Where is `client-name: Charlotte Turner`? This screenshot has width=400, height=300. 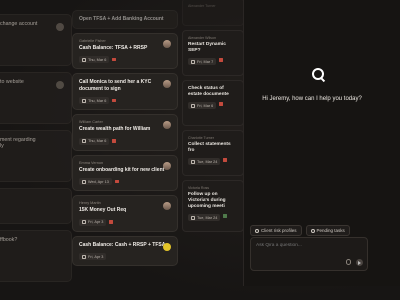 client-name: Charlotte Turner is located at coordinates (201, 138).